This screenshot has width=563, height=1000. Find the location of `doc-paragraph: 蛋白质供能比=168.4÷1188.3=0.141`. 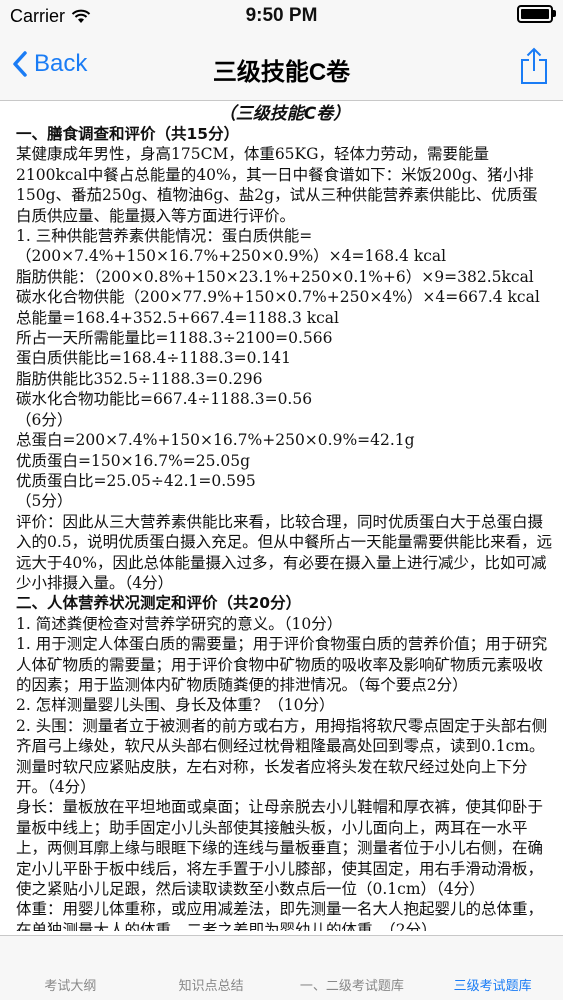

doc-paragraph: 蛋白质供能比=168.4÷1188.3=0.141 is located at coordinates (153, 358).